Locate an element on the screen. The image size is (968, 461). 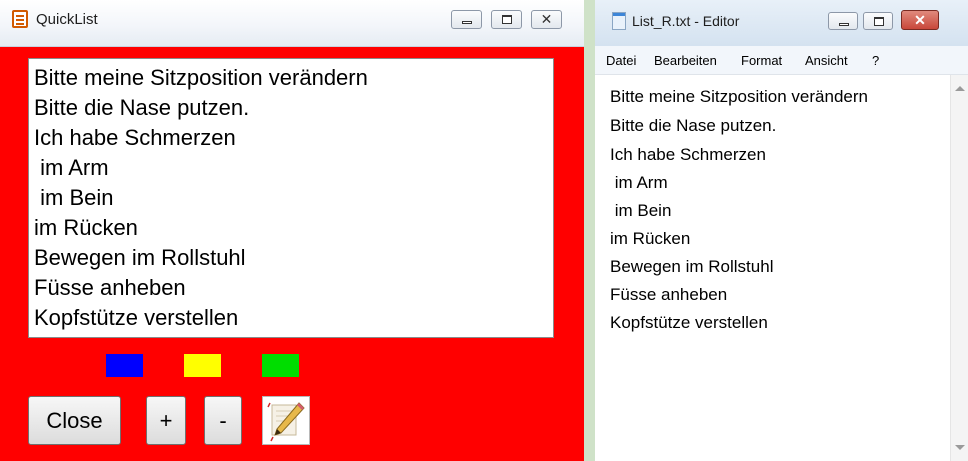
vertical-scrollbar is located at coordinates (959, 268).